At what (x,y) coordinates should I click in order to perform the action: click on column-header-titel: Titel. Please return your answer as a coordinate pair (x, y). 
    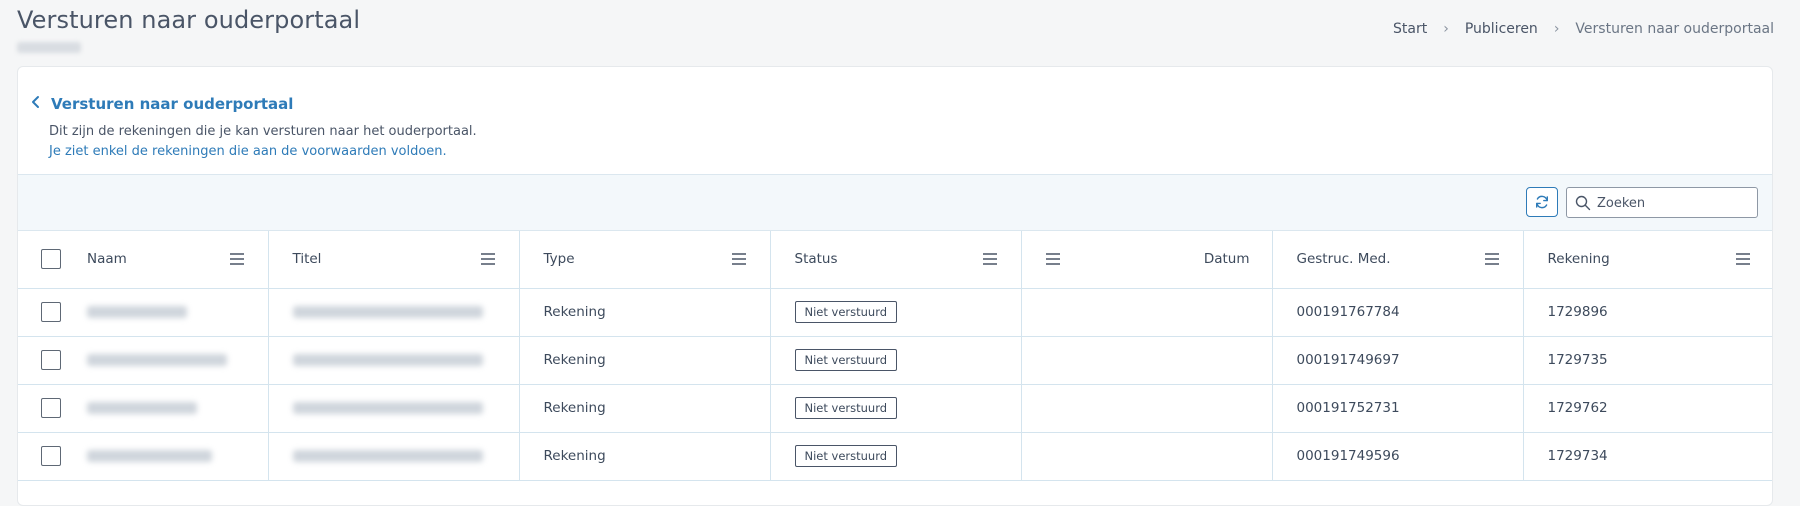
    Looking at the image, I should click on (394, 260).